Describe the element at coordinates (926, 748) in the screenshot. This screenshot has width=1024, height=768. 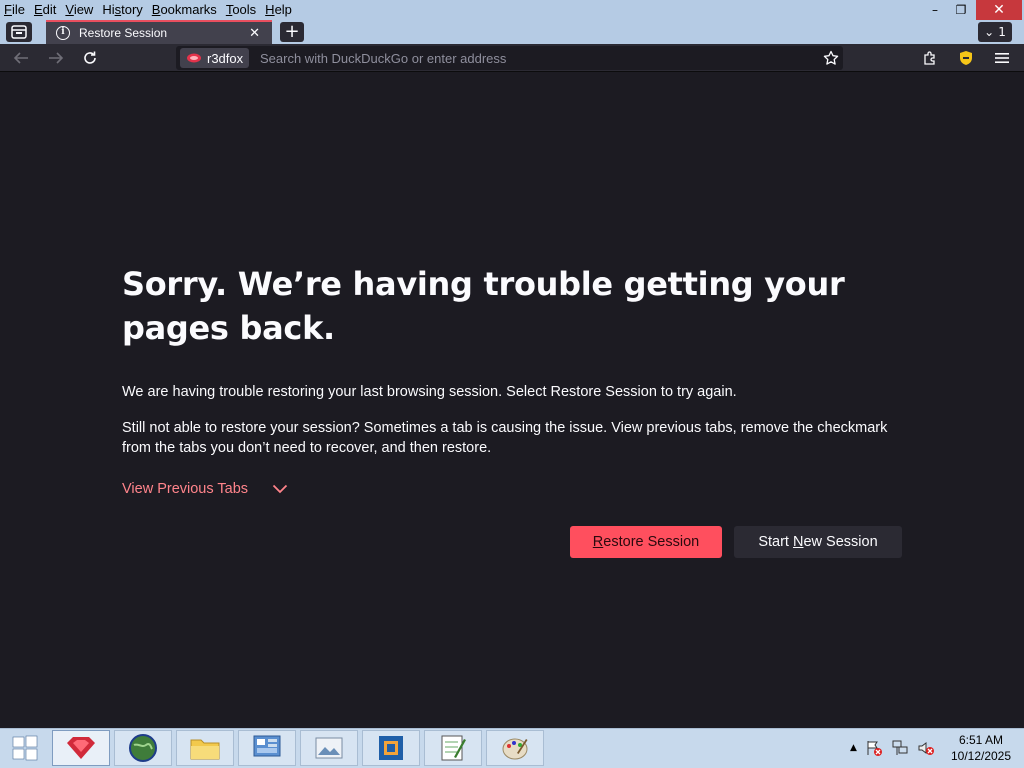
I see `volume-muted-icon` at that location.